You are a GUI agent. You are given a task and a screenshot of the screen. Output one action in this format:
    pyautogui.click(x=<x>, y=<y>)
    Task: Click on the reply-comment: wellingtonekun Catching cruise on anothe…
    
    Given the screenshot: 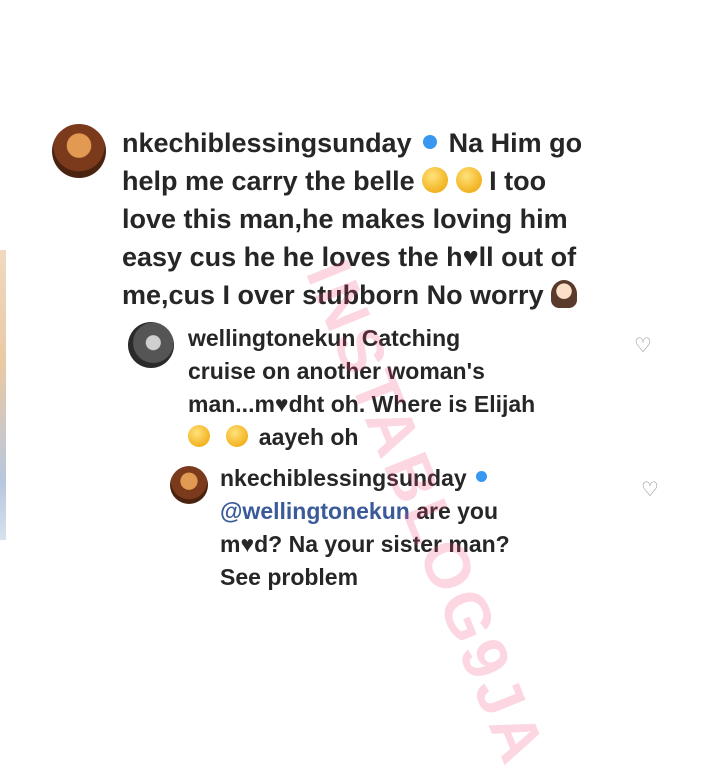 What is the action you would take?
    pyautogui.click(x=373, y=388)
    